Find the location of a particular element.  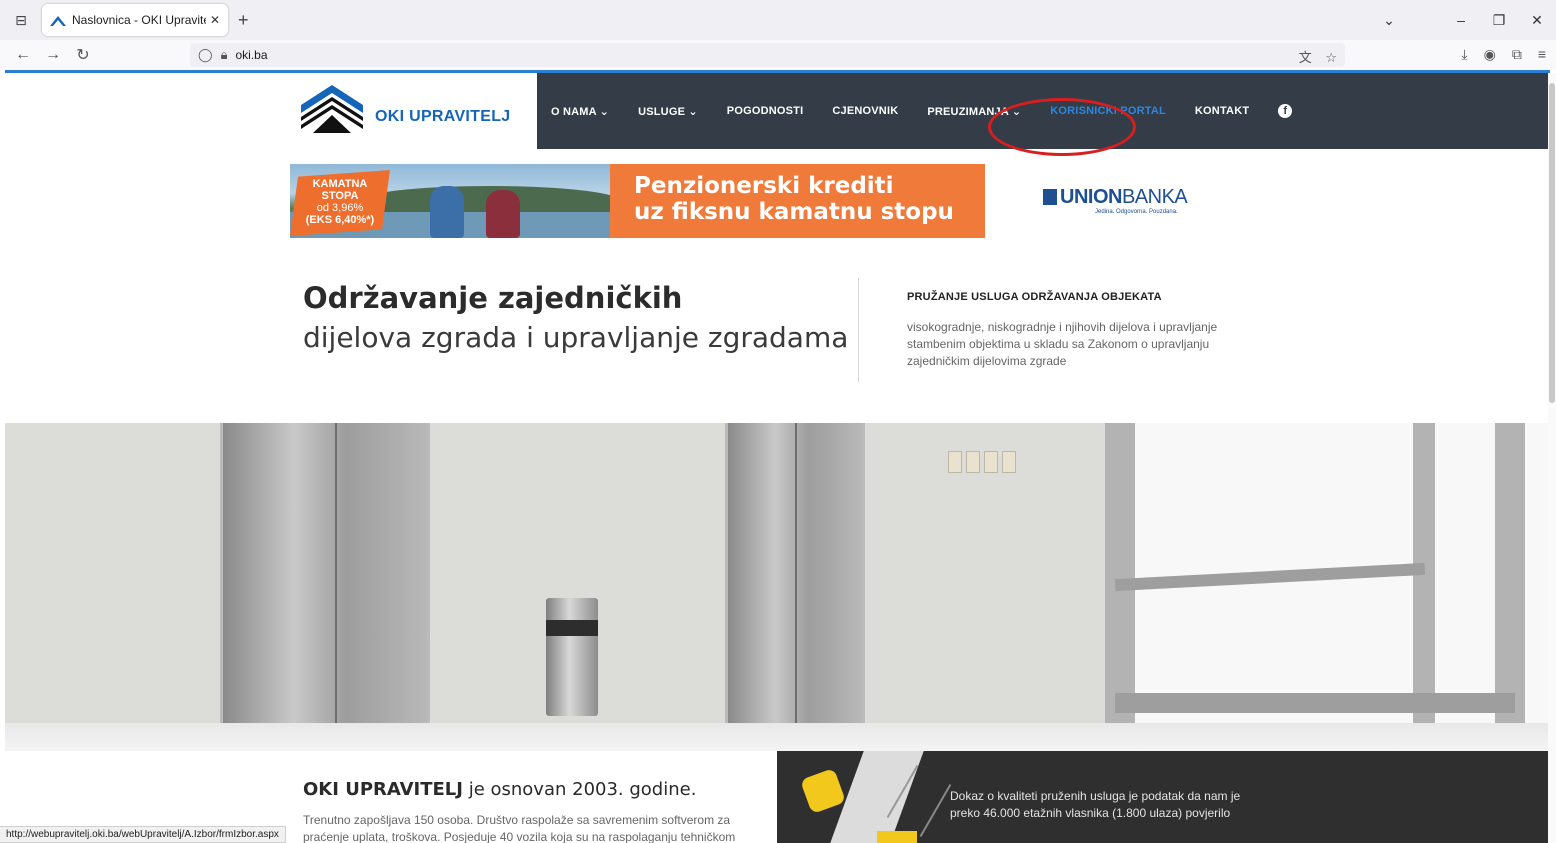

translate-icon: 文 is located at coordinates (1305, 57).